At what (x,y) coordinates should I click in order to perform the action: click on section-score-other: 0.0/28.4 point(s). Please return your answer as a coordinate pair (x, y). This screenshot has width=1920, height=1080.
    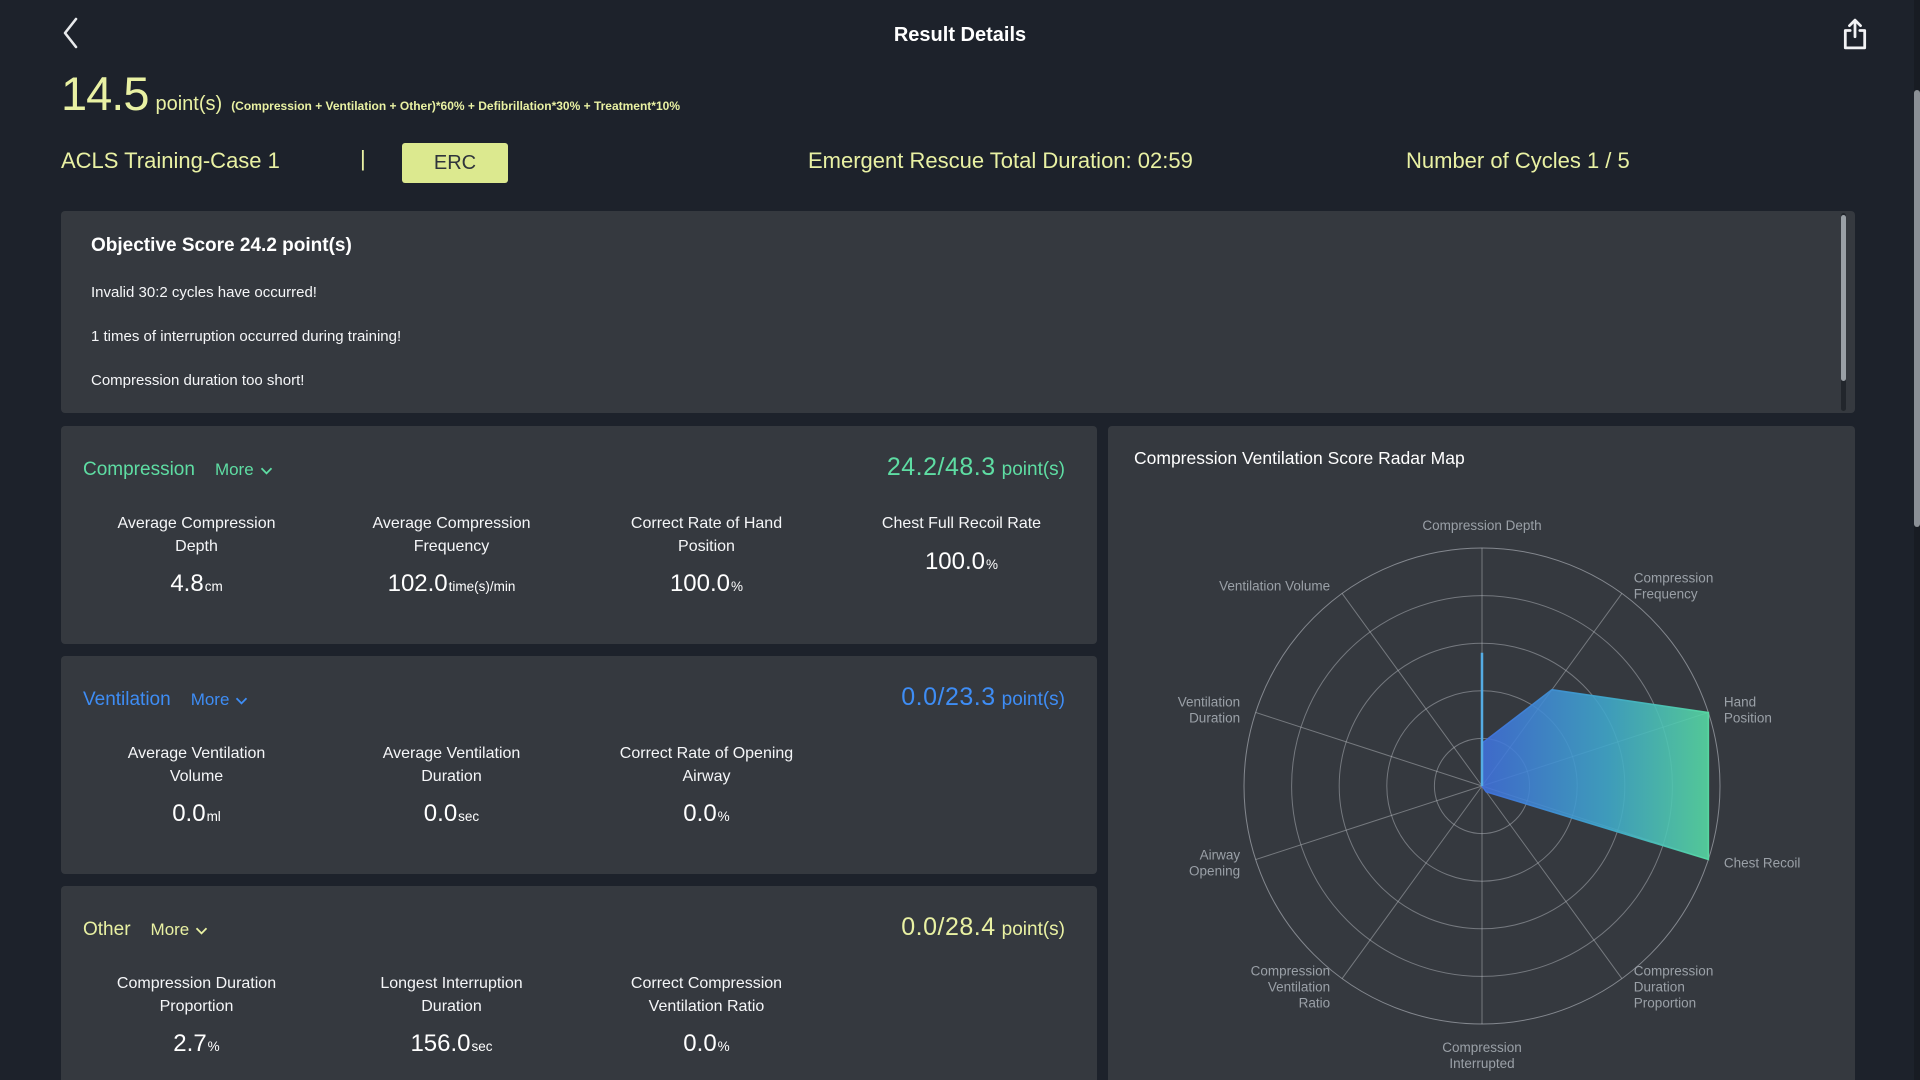
    Looking at the image, I should click on (983, 927).